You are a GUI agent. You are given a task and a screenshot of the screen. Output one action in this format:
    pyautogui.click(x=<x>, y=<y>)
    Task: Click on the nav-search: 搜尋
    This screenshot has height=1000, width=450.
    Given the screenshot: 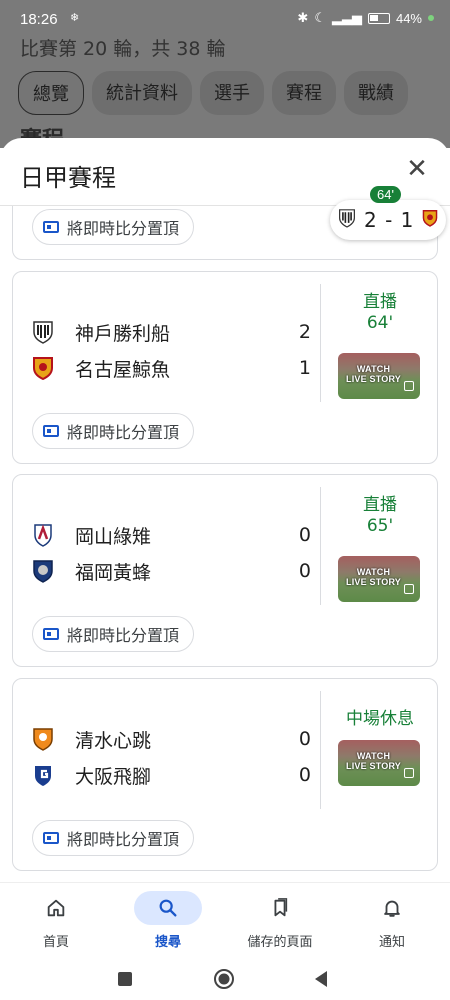 What is the action you would take?
    pyautogui.click(x=168, y=920)
    